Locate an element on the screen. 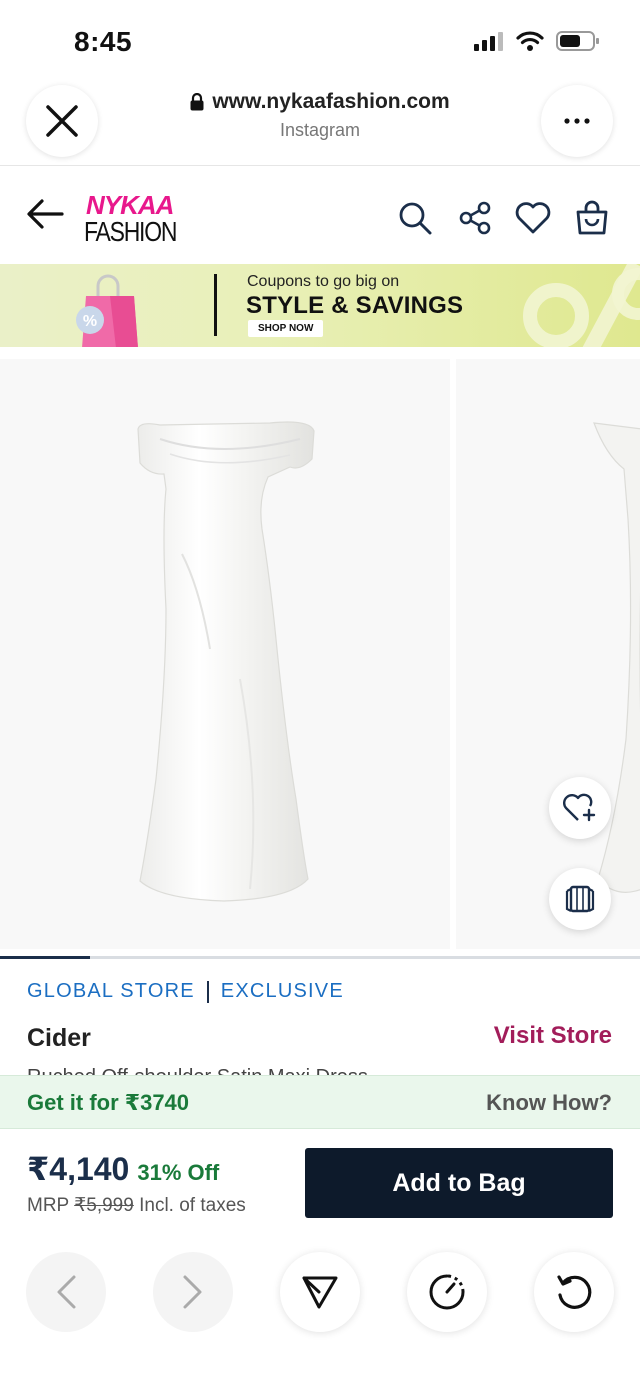 The height and width of the screenshot is (1384, 640). mrp-line: MRP ₹5,999 Incl. of taxes is located at coordinates (136, 1205).